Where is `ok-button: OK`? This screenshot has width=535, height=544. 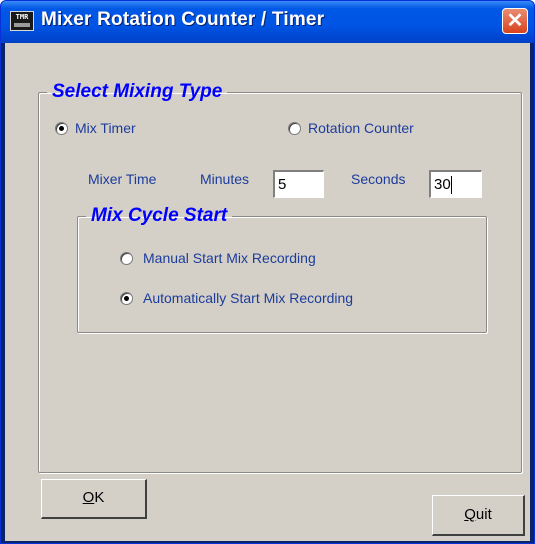 ok-button: OK is located at coordinates (94, 499).